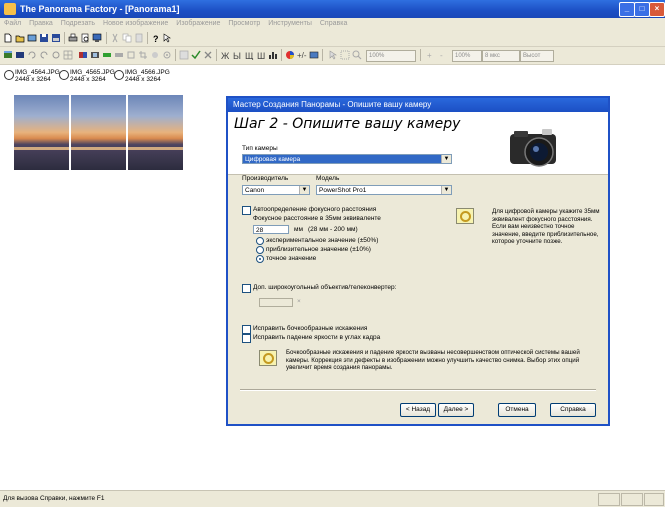 This screenshot has height=507, width=665. What do you see at coordinates (54, 498) in the screenshot?
I see `status-text: Для вызова Справки, нажмите F1` at bounding box center [54, 498].